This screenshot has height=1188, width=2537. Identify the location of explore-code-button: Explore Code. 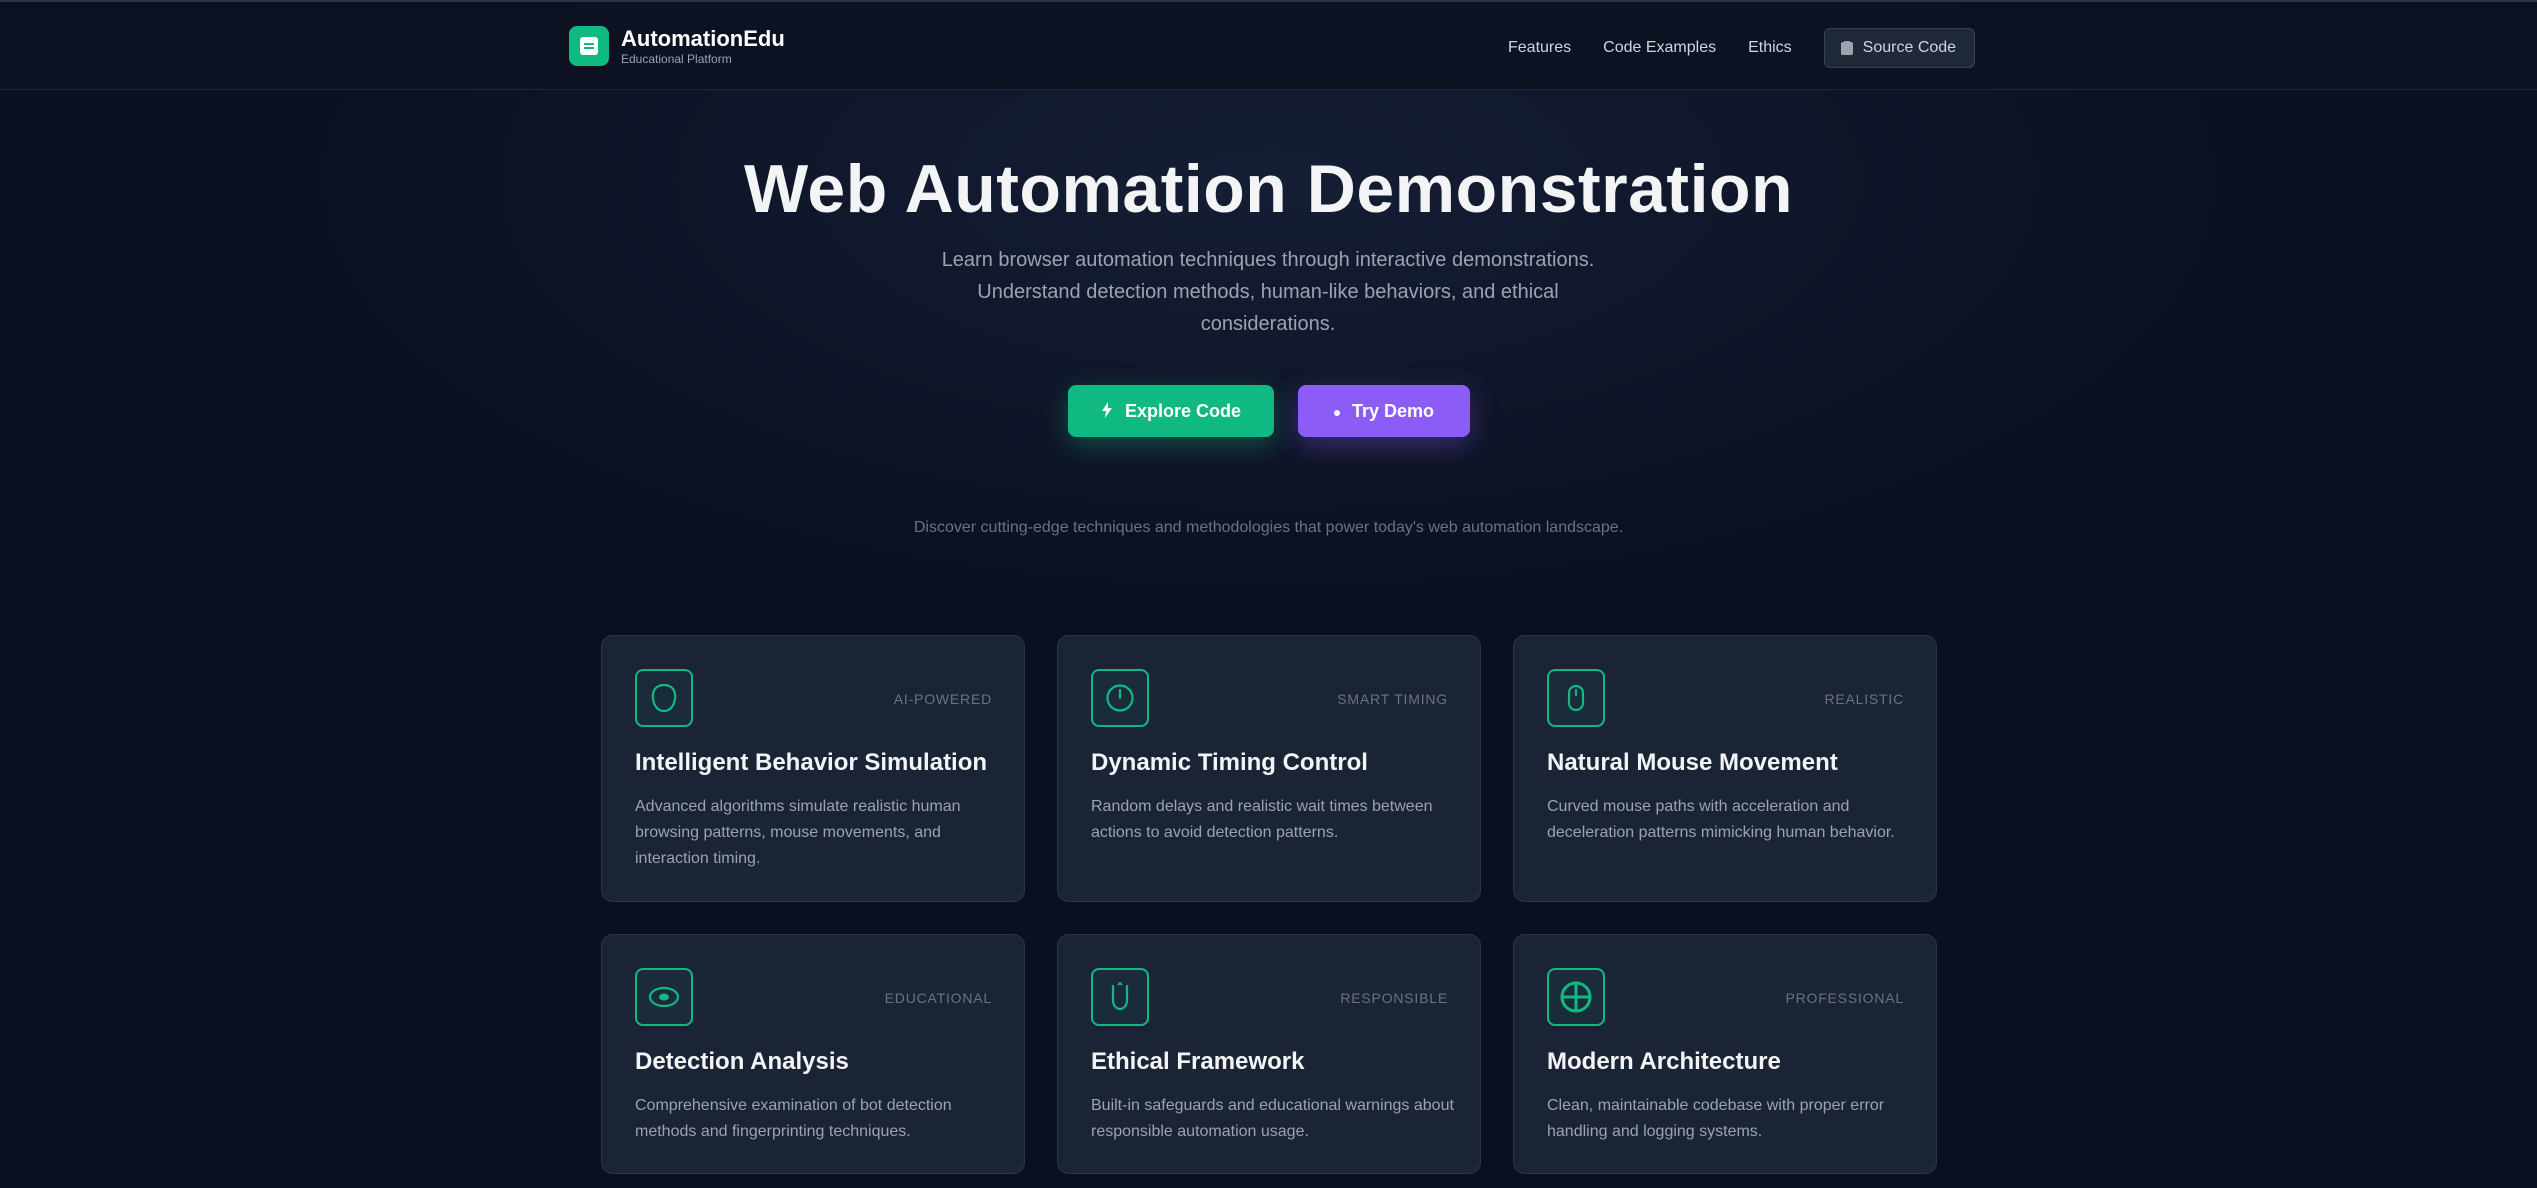
(1171, 411).